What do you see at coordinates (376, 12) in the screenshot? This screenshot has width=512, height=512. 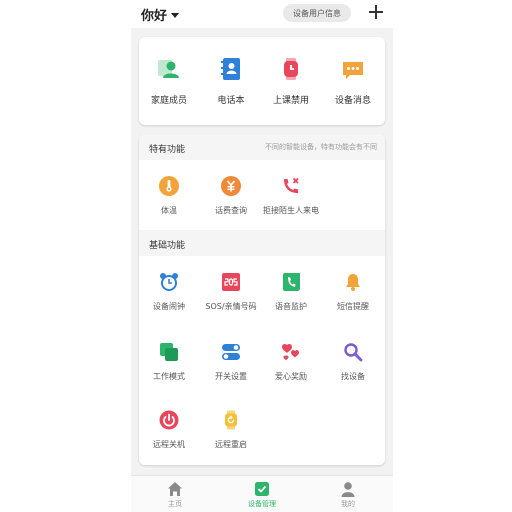 I see `add-icon` at bounding box center [376, 12].